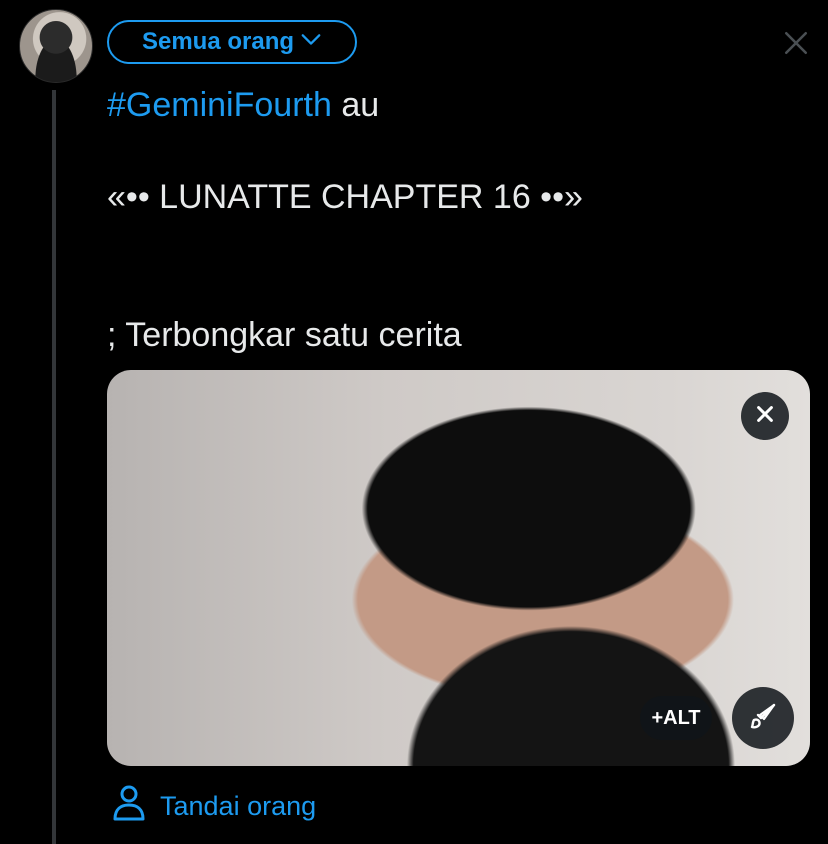  I want to click on person-icon, so click(129, 806).